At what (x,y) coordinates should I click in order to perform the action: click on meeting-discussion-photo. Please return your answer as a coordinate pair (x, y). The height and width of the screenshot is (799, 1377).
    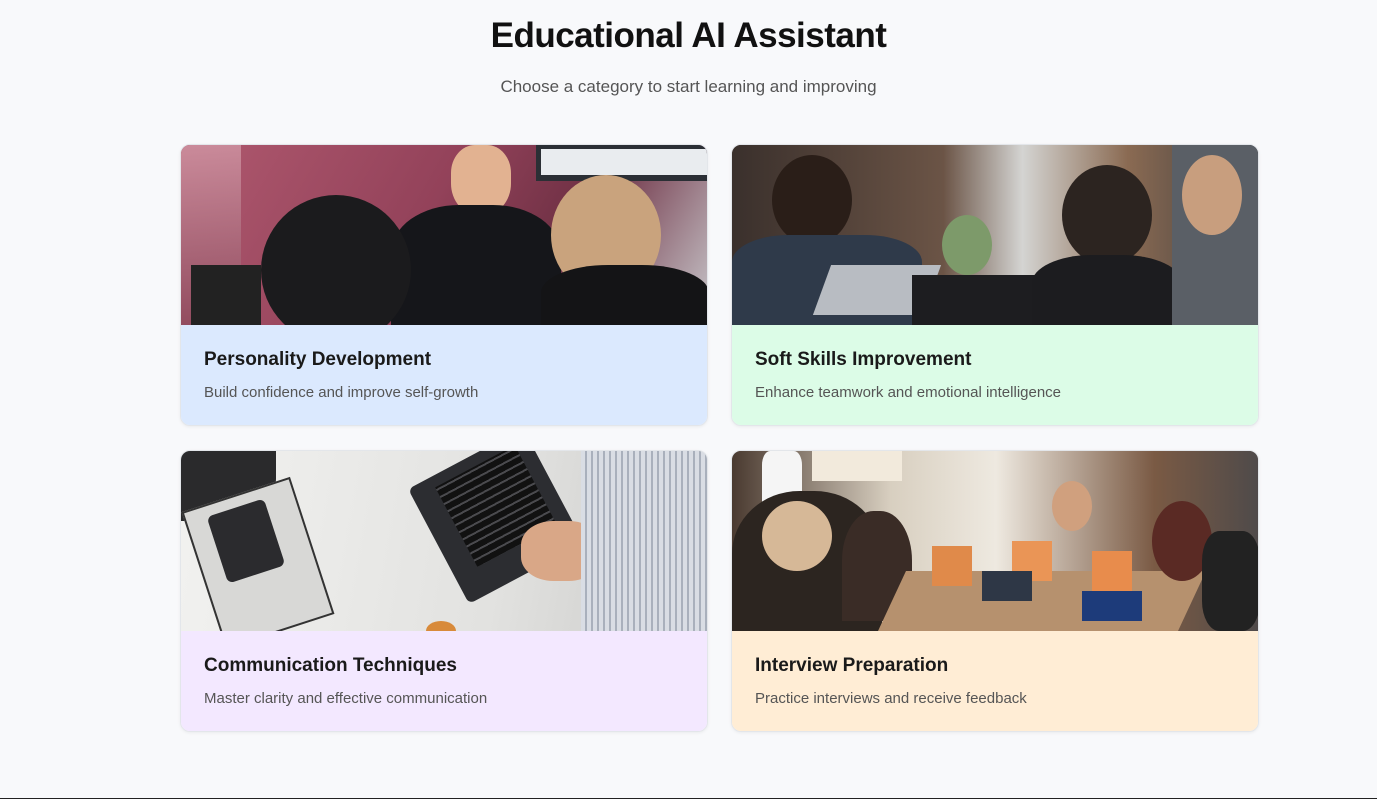
    Looking at the image, I should click on (444, 235).